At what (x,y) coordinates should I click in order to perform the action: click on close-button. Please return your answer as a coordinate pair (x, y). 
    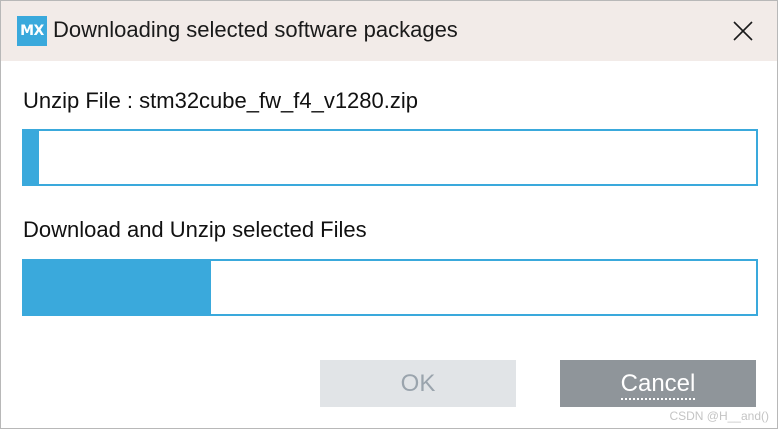
    Looking at the image, I should click on (743, 31).